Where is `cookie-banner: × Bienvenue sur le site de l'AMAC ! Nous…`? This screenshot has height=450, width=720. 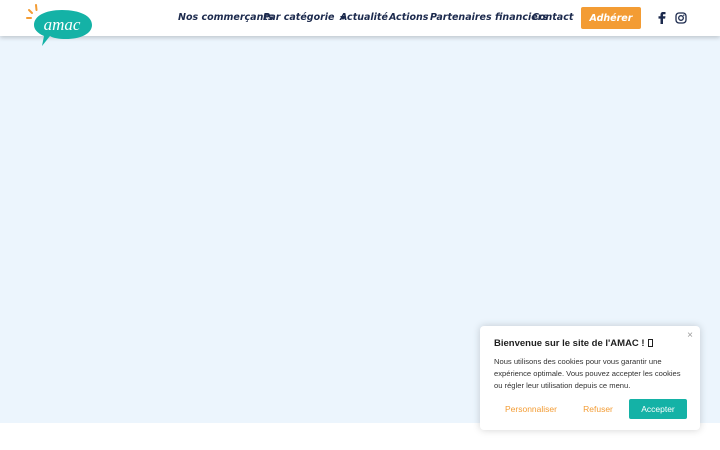
cookie-banner: × Bienvenue sur le site de l'AMAC ! Nous… is located at coordinates (590, 378).